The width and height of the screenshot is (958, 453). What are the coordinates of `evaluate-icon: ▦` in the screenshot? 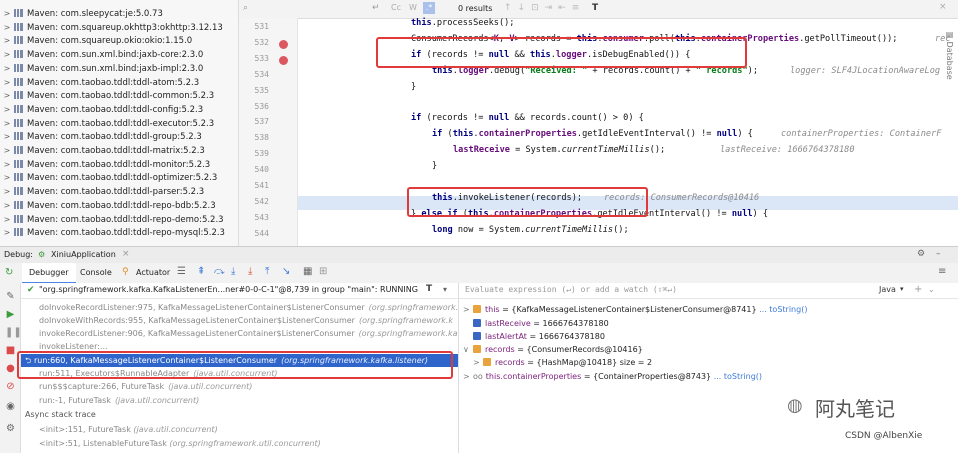 It's located at (307, 271).